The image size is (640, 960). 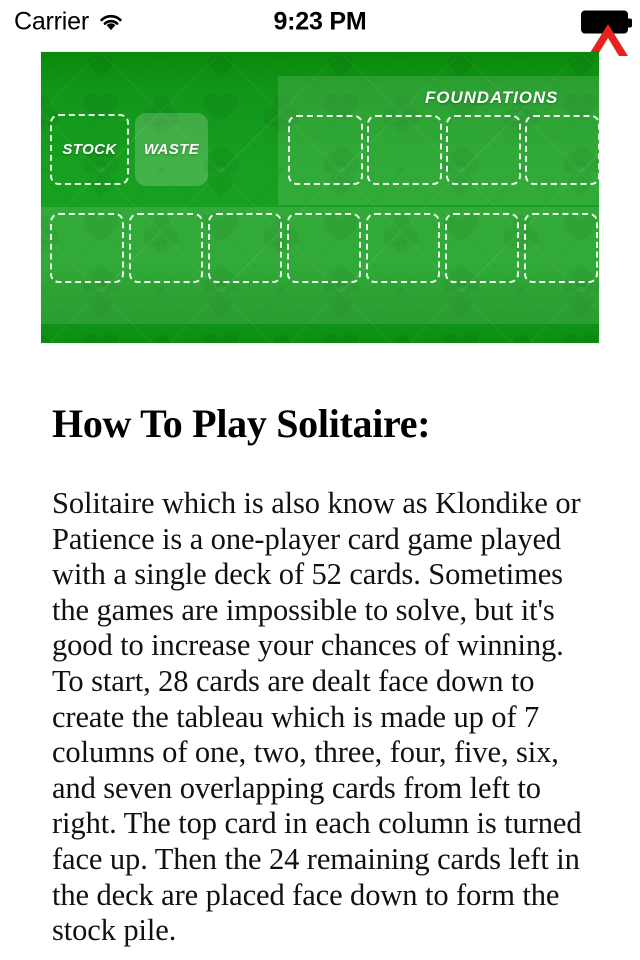 I want to click on status-bar-right, so click(x=606, y=22).